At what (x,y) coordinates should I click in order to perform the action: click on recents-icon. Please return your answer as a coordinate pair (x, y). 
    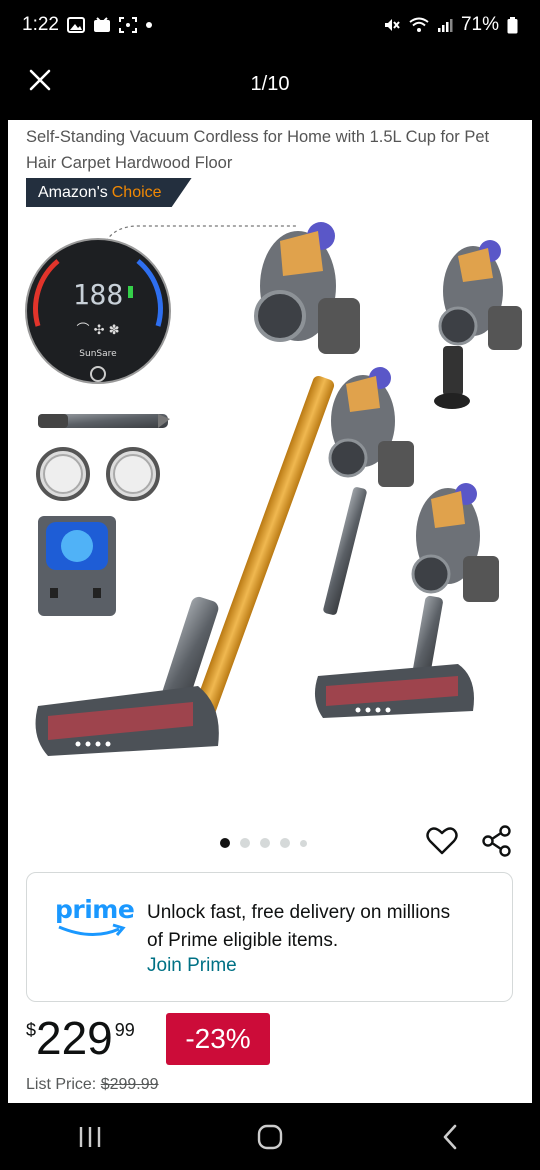
    Looking at the image, I should click on (90, 1136).